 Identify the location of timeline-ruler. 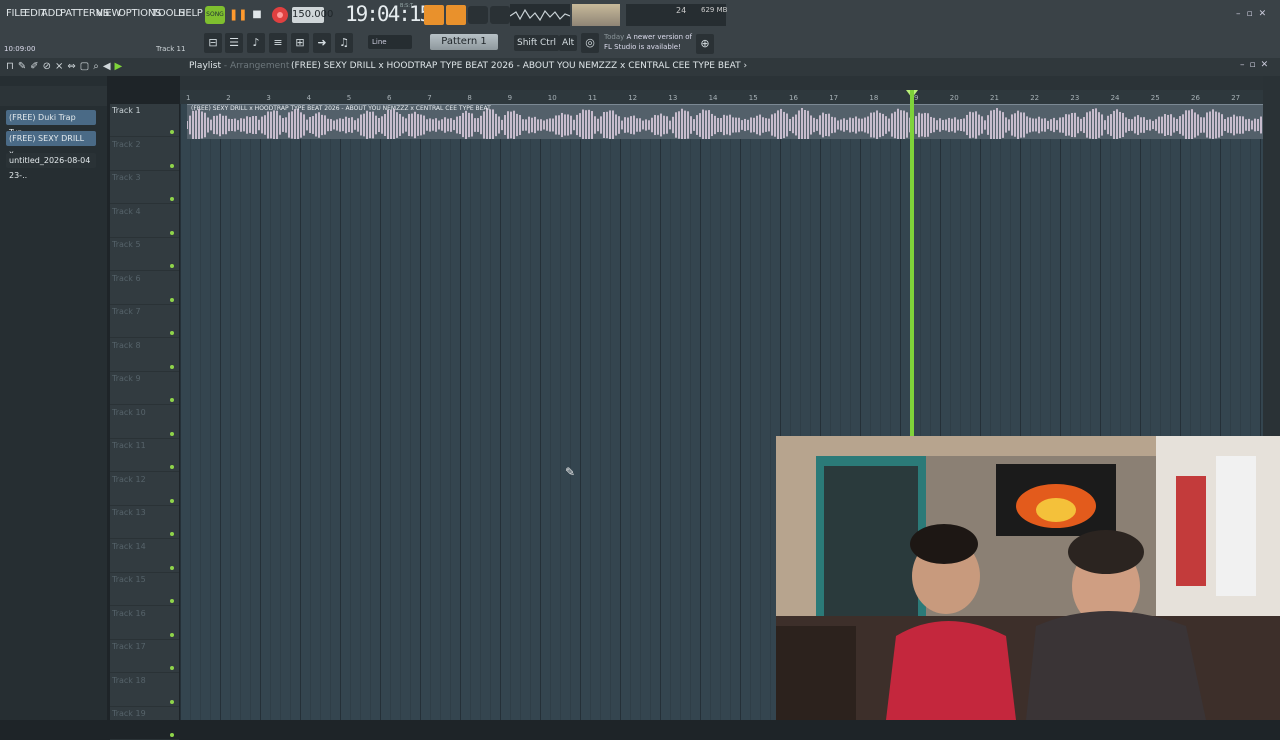
(721, 97).